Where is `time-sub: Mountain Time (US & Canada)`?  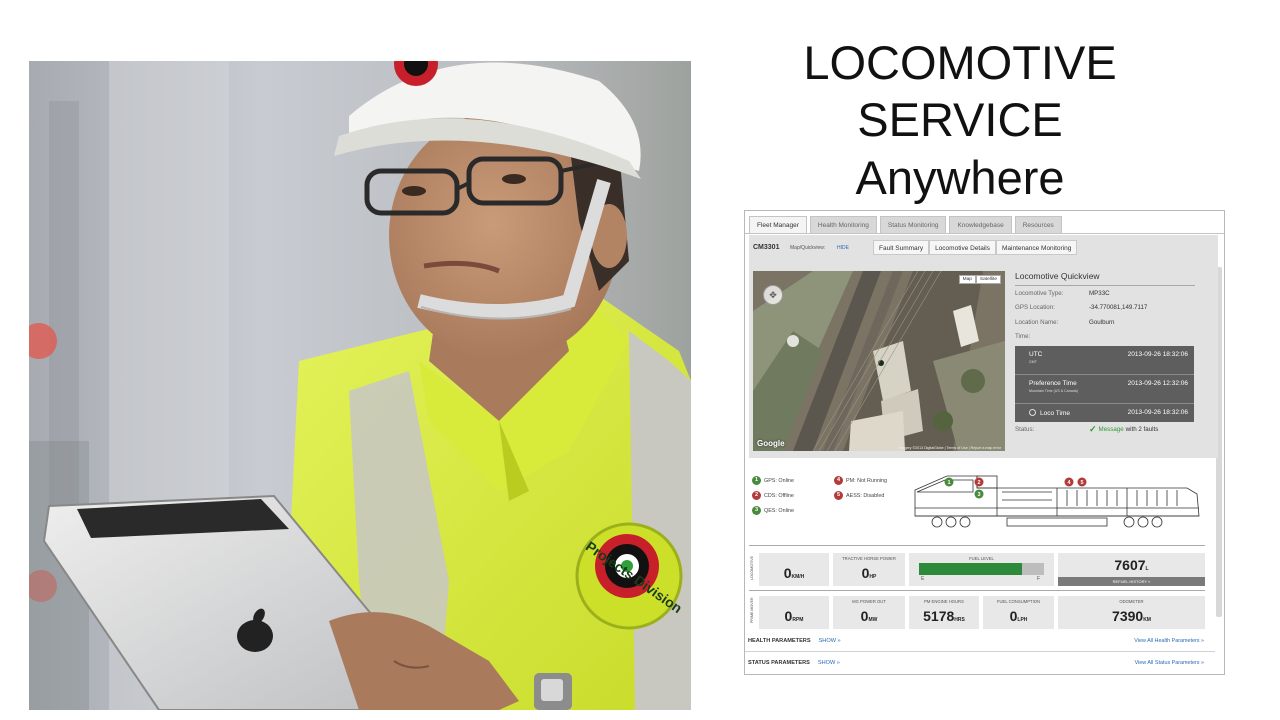 time-sub: Mountain Time (US & Canada) is located at coordinates (1053, 391).